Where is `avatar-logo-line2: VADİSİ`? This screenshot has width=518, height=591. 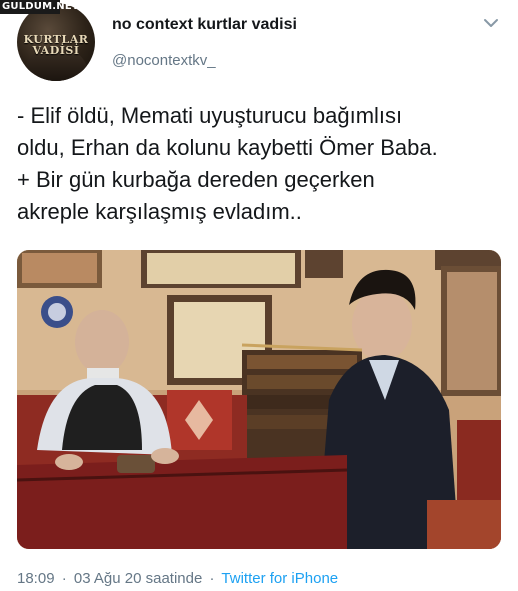
avatar-logo-line2: VADİSİ is located at coordinates (56, 50).